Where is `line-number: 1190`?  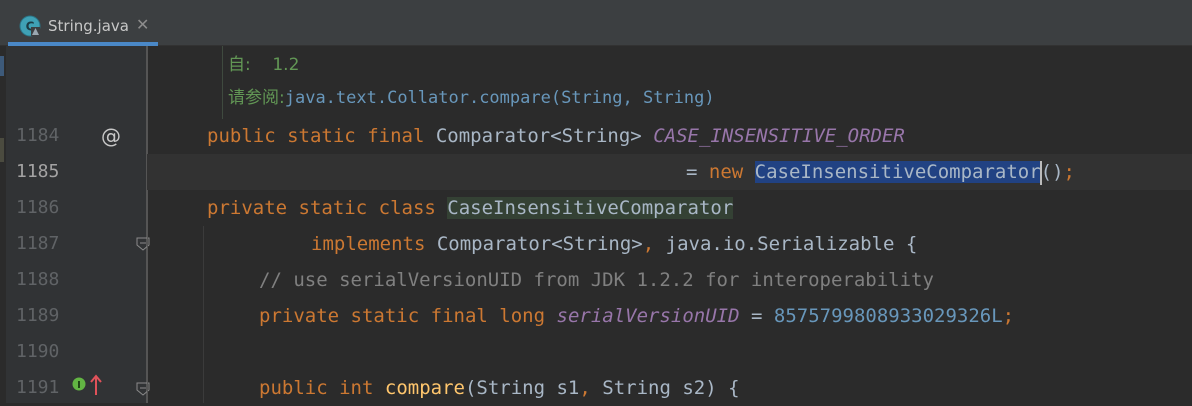
line-number: 1190 is located at coordinates (38, 351).